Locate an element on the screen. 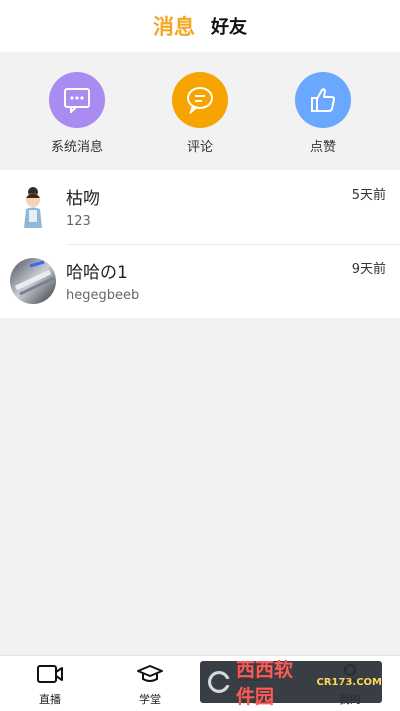  system-messages-label: 系统消息 is located at coordinates (76, 147).